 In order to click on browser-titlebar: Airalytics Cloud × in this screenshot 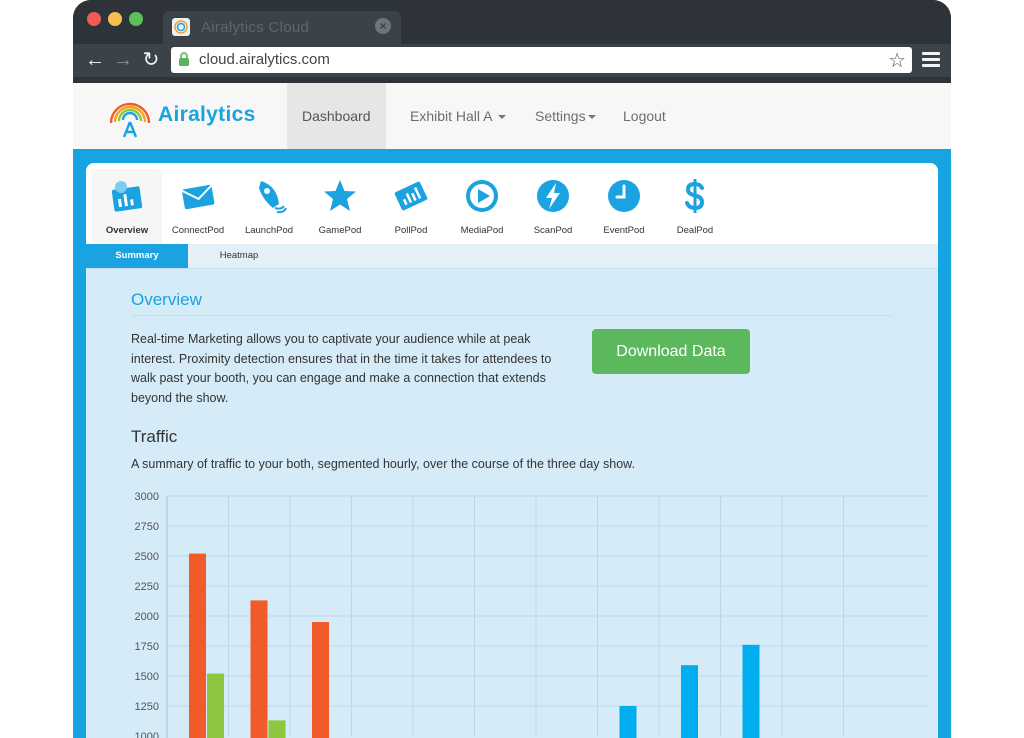, I will do `click(512, 22)`.